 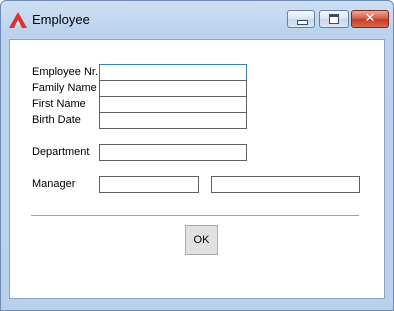 I want to click on employee-nr-input, so click(x=173, y=72).